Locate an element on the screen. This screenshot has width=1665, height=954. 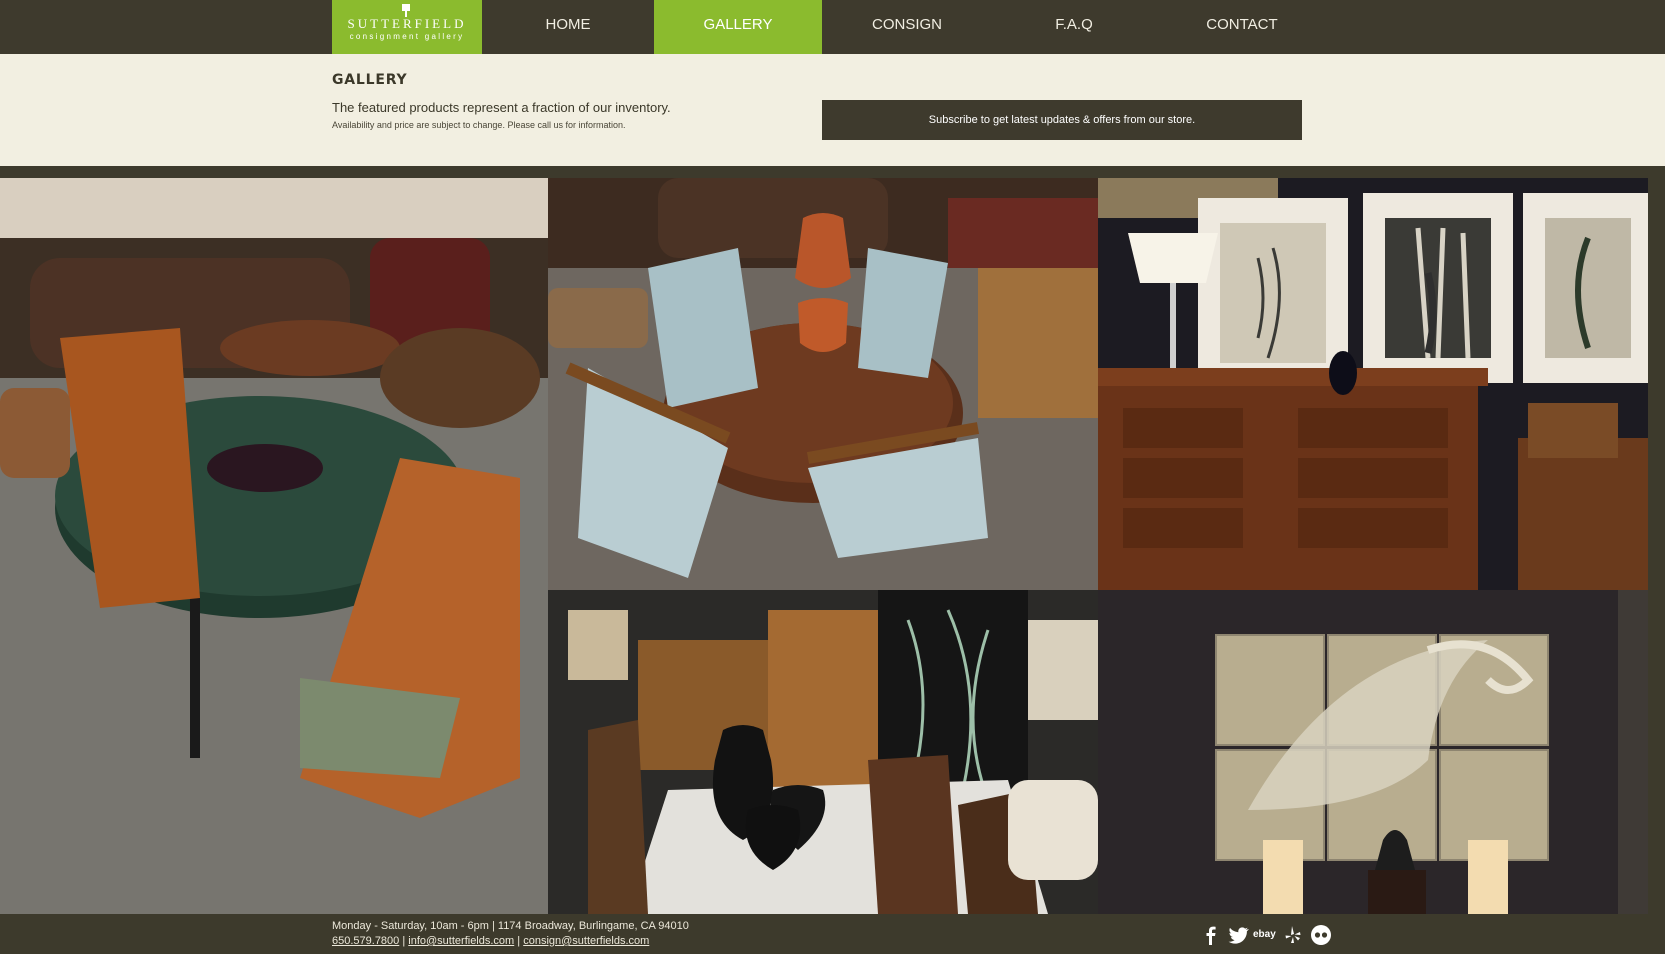
logo: SUTTERFIELD consignment gallery is located at coordinates (407, 27).